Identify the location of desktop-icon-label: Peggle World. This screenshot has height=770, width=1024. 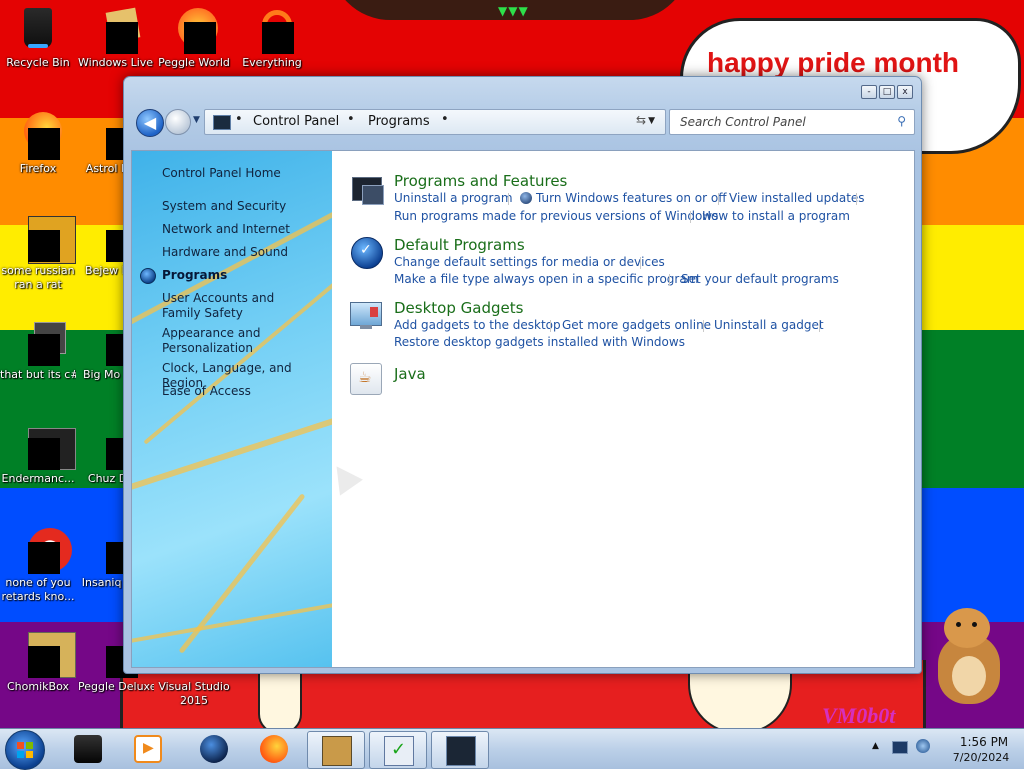
(194, 62).